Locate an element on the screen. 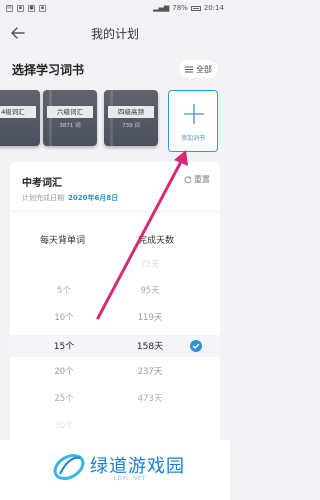 This screenshot has width=320, height=500. days-option: 158天 is located at coordinates (150, 347).